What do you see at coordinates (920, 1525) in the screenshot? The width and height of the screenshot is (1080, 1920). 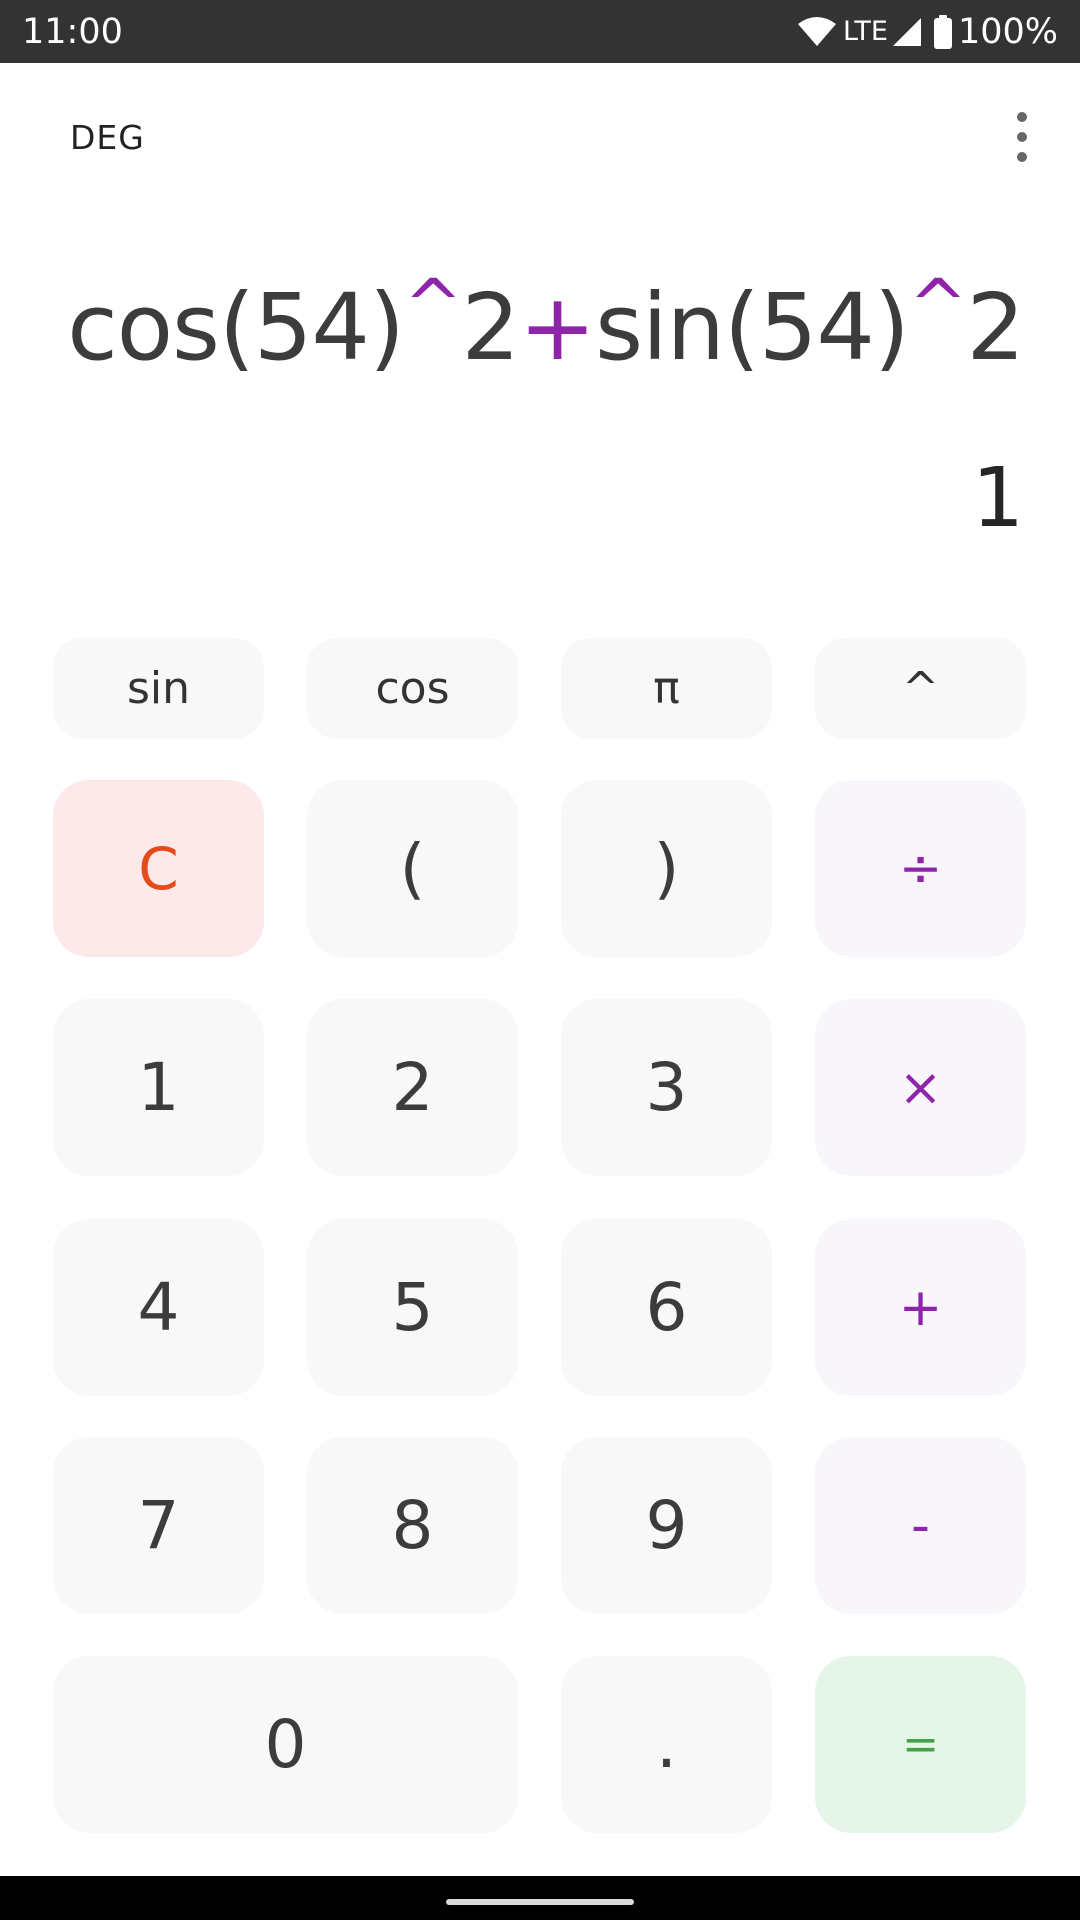 I see `minus-button: -` at bounding box center [920, 1525].